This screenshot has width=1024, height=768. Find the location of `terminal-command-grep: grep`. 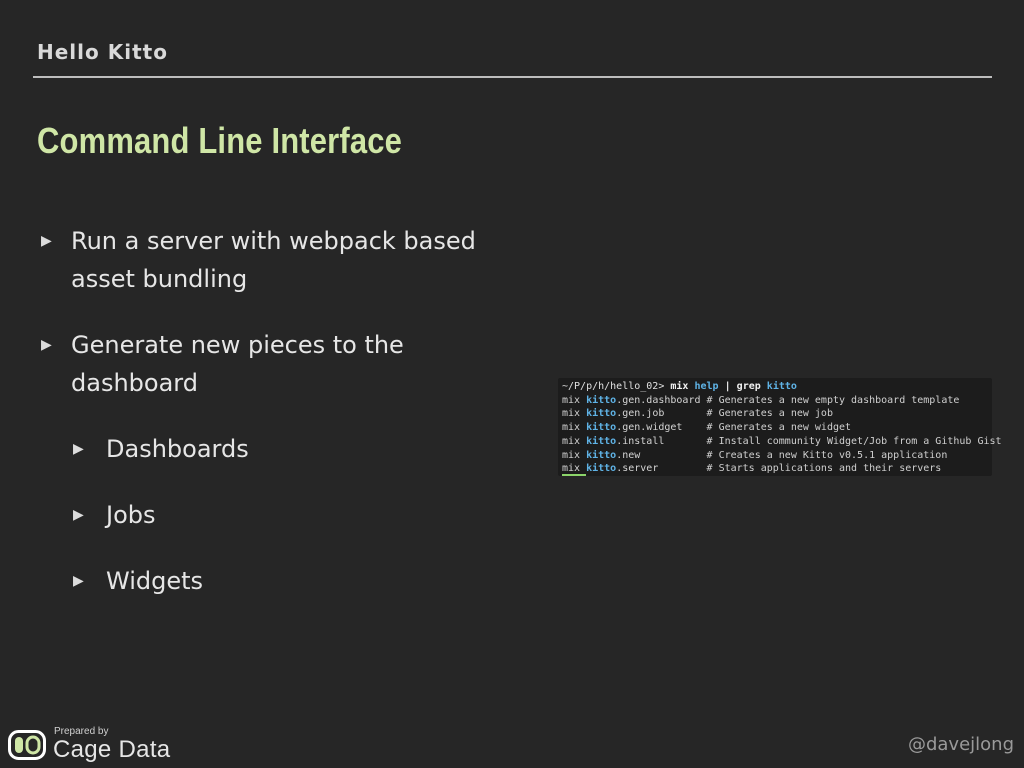

terminal-command-grep: grep is located at coordinates (748, 386).